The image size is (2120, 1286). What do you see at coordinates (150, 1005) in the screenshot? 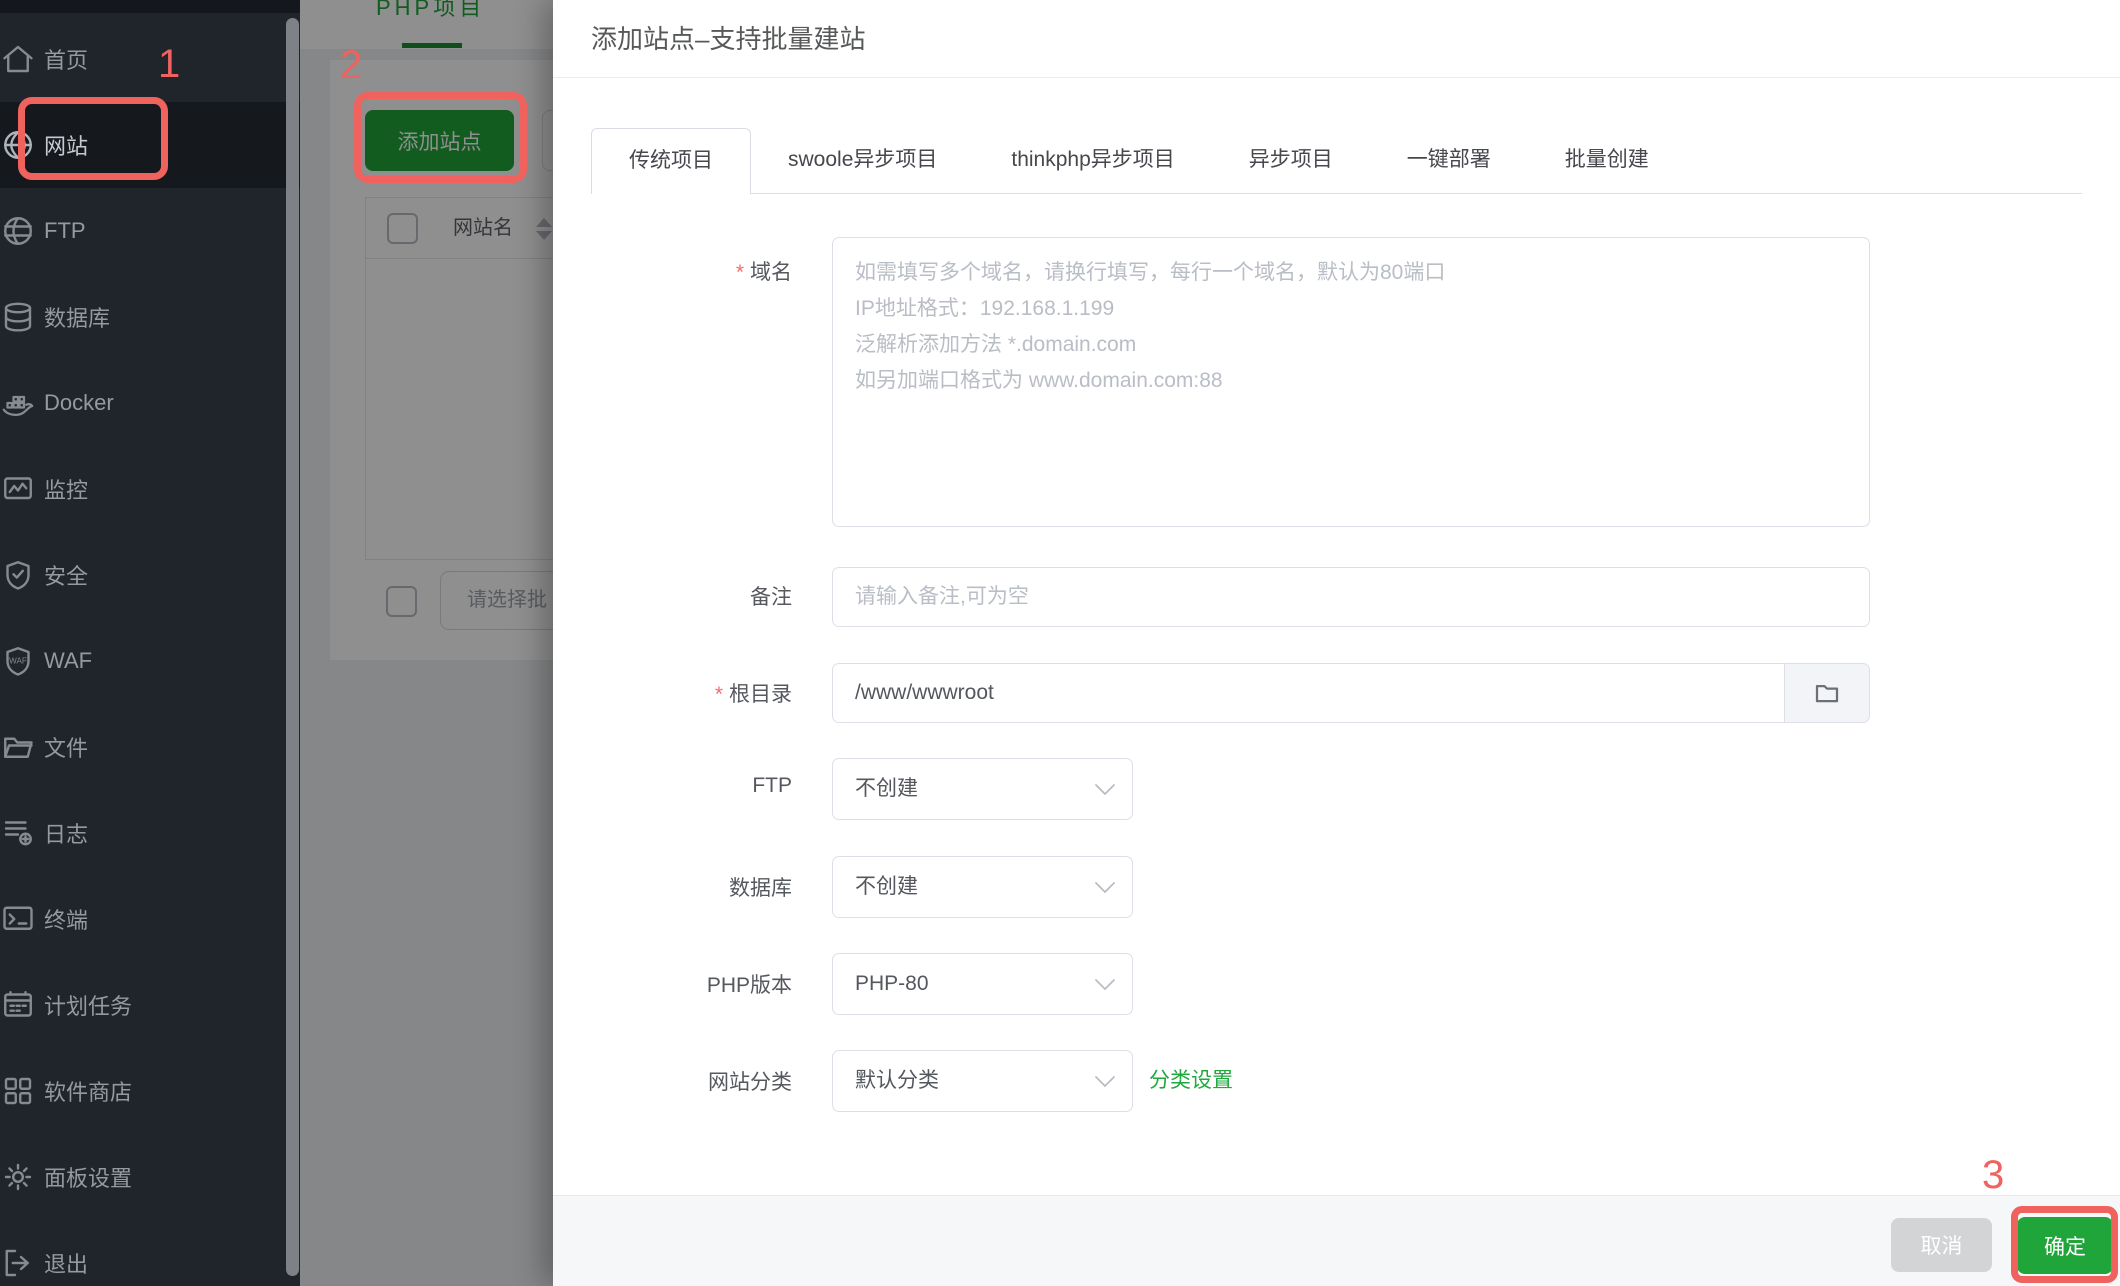
I see `sidebar-item-cron: 计划任务` at bounding box center [150, 1005].